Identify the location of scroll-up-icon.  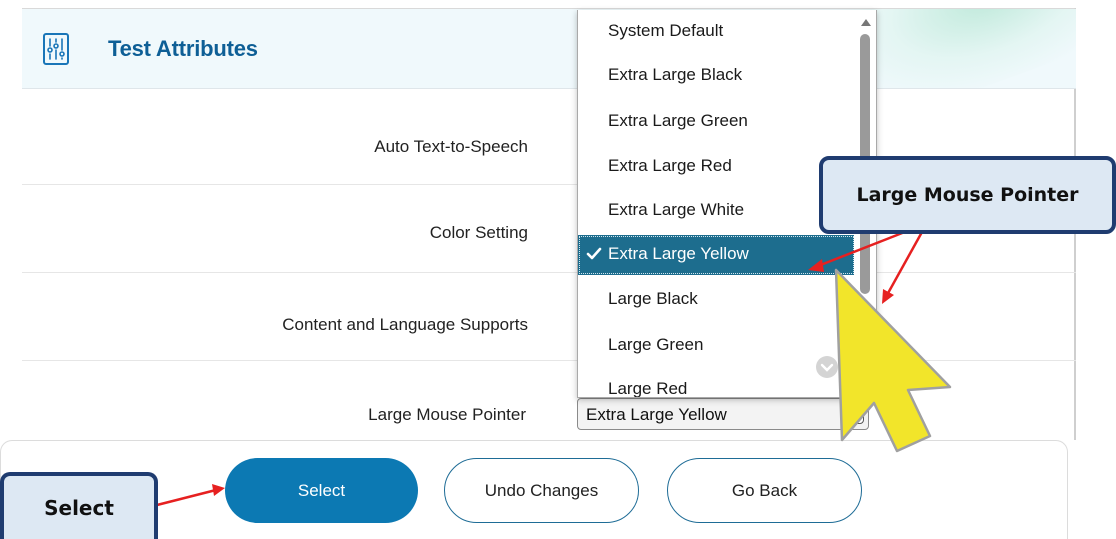
(866, 20).